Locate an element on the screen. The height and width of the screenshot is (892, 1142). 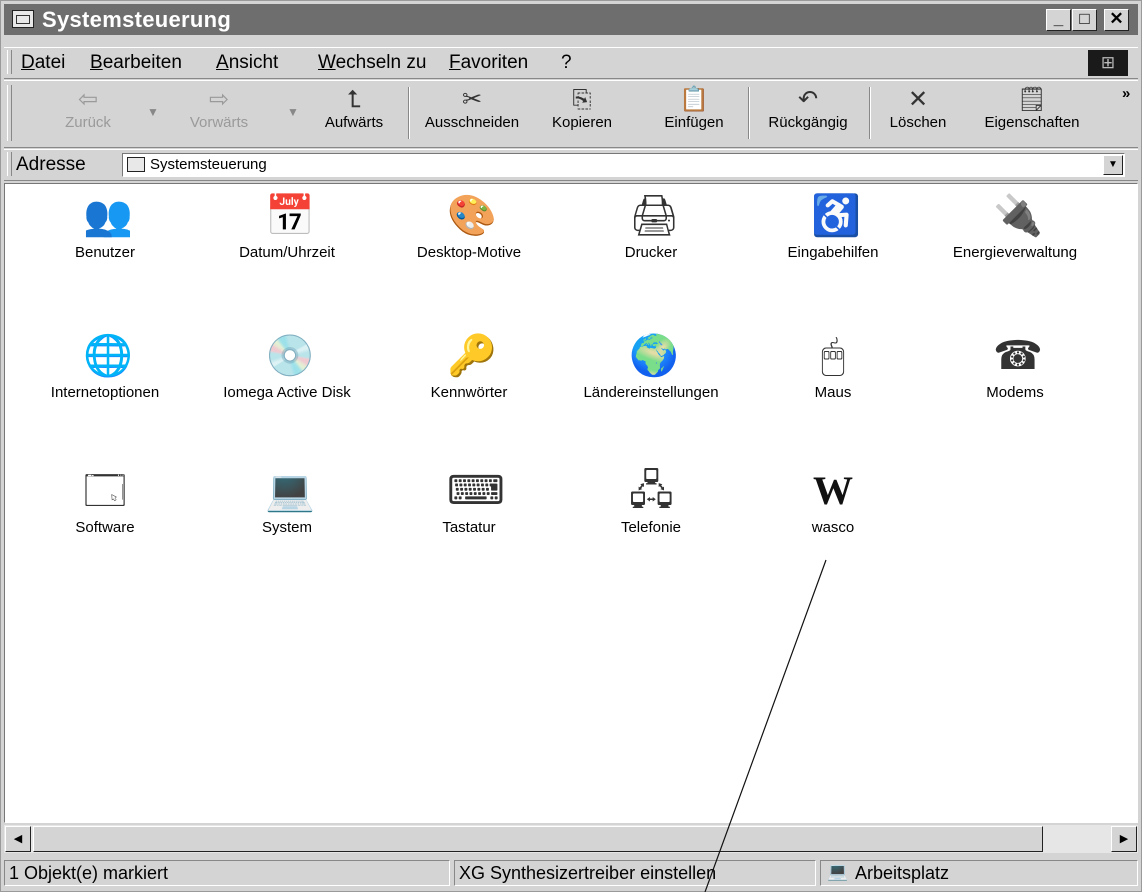
annotation-leader-line is located at coordinates (765, 725).